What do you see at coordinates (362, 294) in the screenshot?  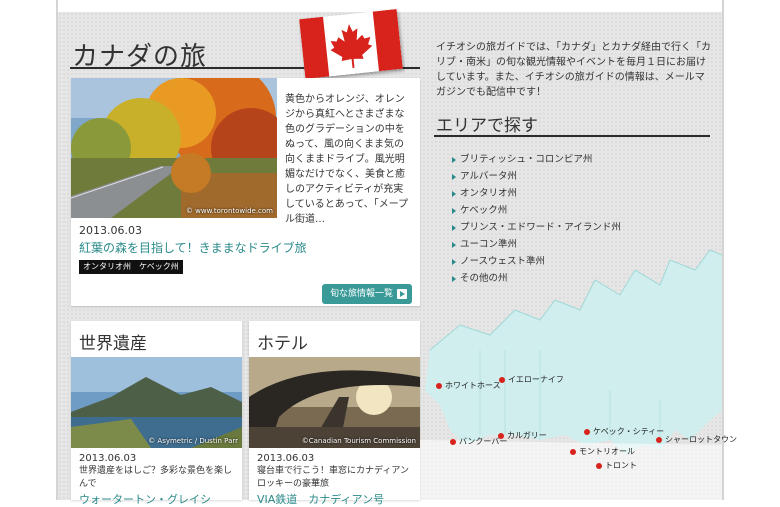 I see `more-button-label: 旬な旅情報一覧` at bounding box center [362, 294].